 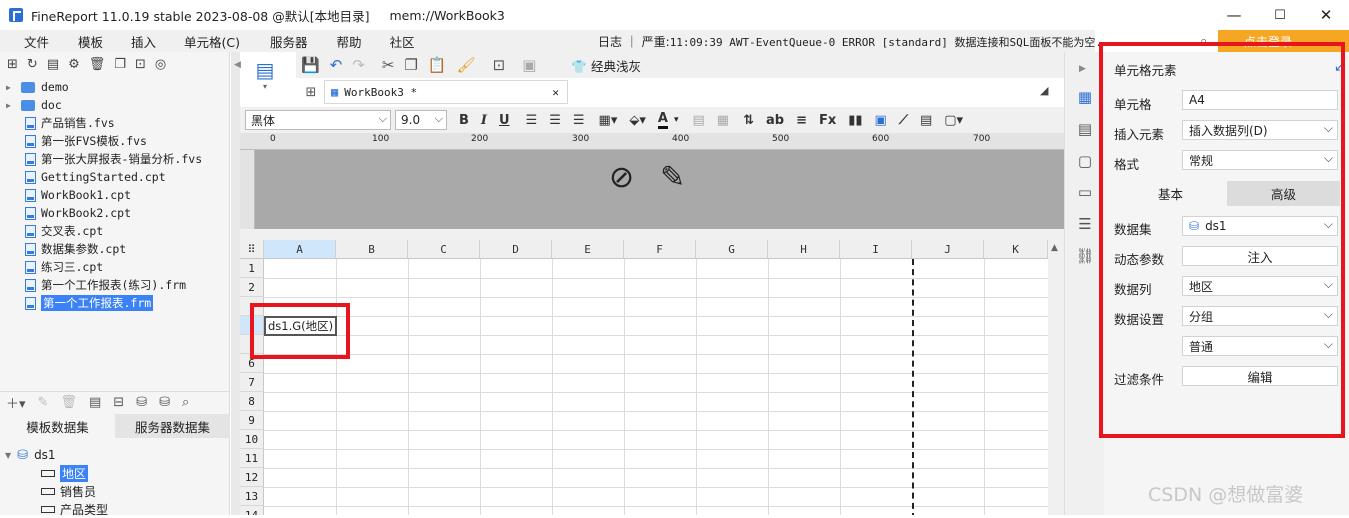 What do you see at coordinates (1085, 161) in the screenshot?
I see `widget-icon: ▢` at bounding box center [1085, 161].